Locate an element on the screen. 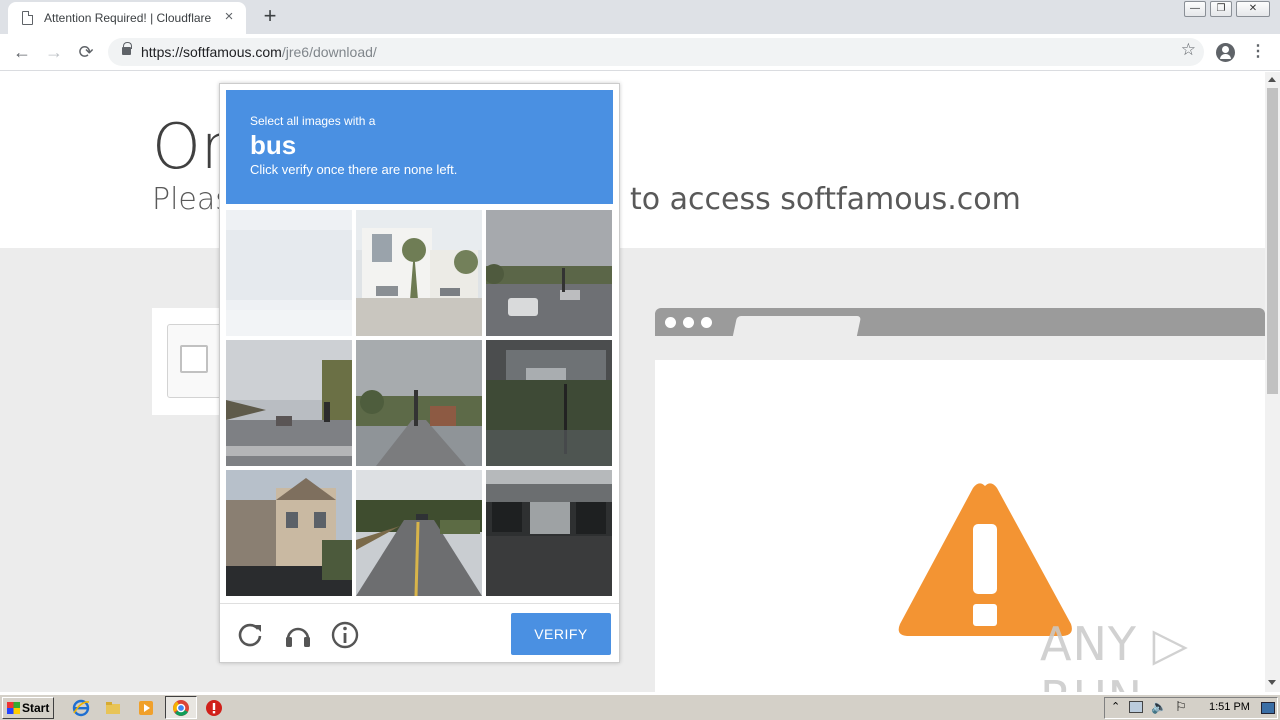 The image size is (1280, 720). forward-button: → is located at coordinates (54, 52).